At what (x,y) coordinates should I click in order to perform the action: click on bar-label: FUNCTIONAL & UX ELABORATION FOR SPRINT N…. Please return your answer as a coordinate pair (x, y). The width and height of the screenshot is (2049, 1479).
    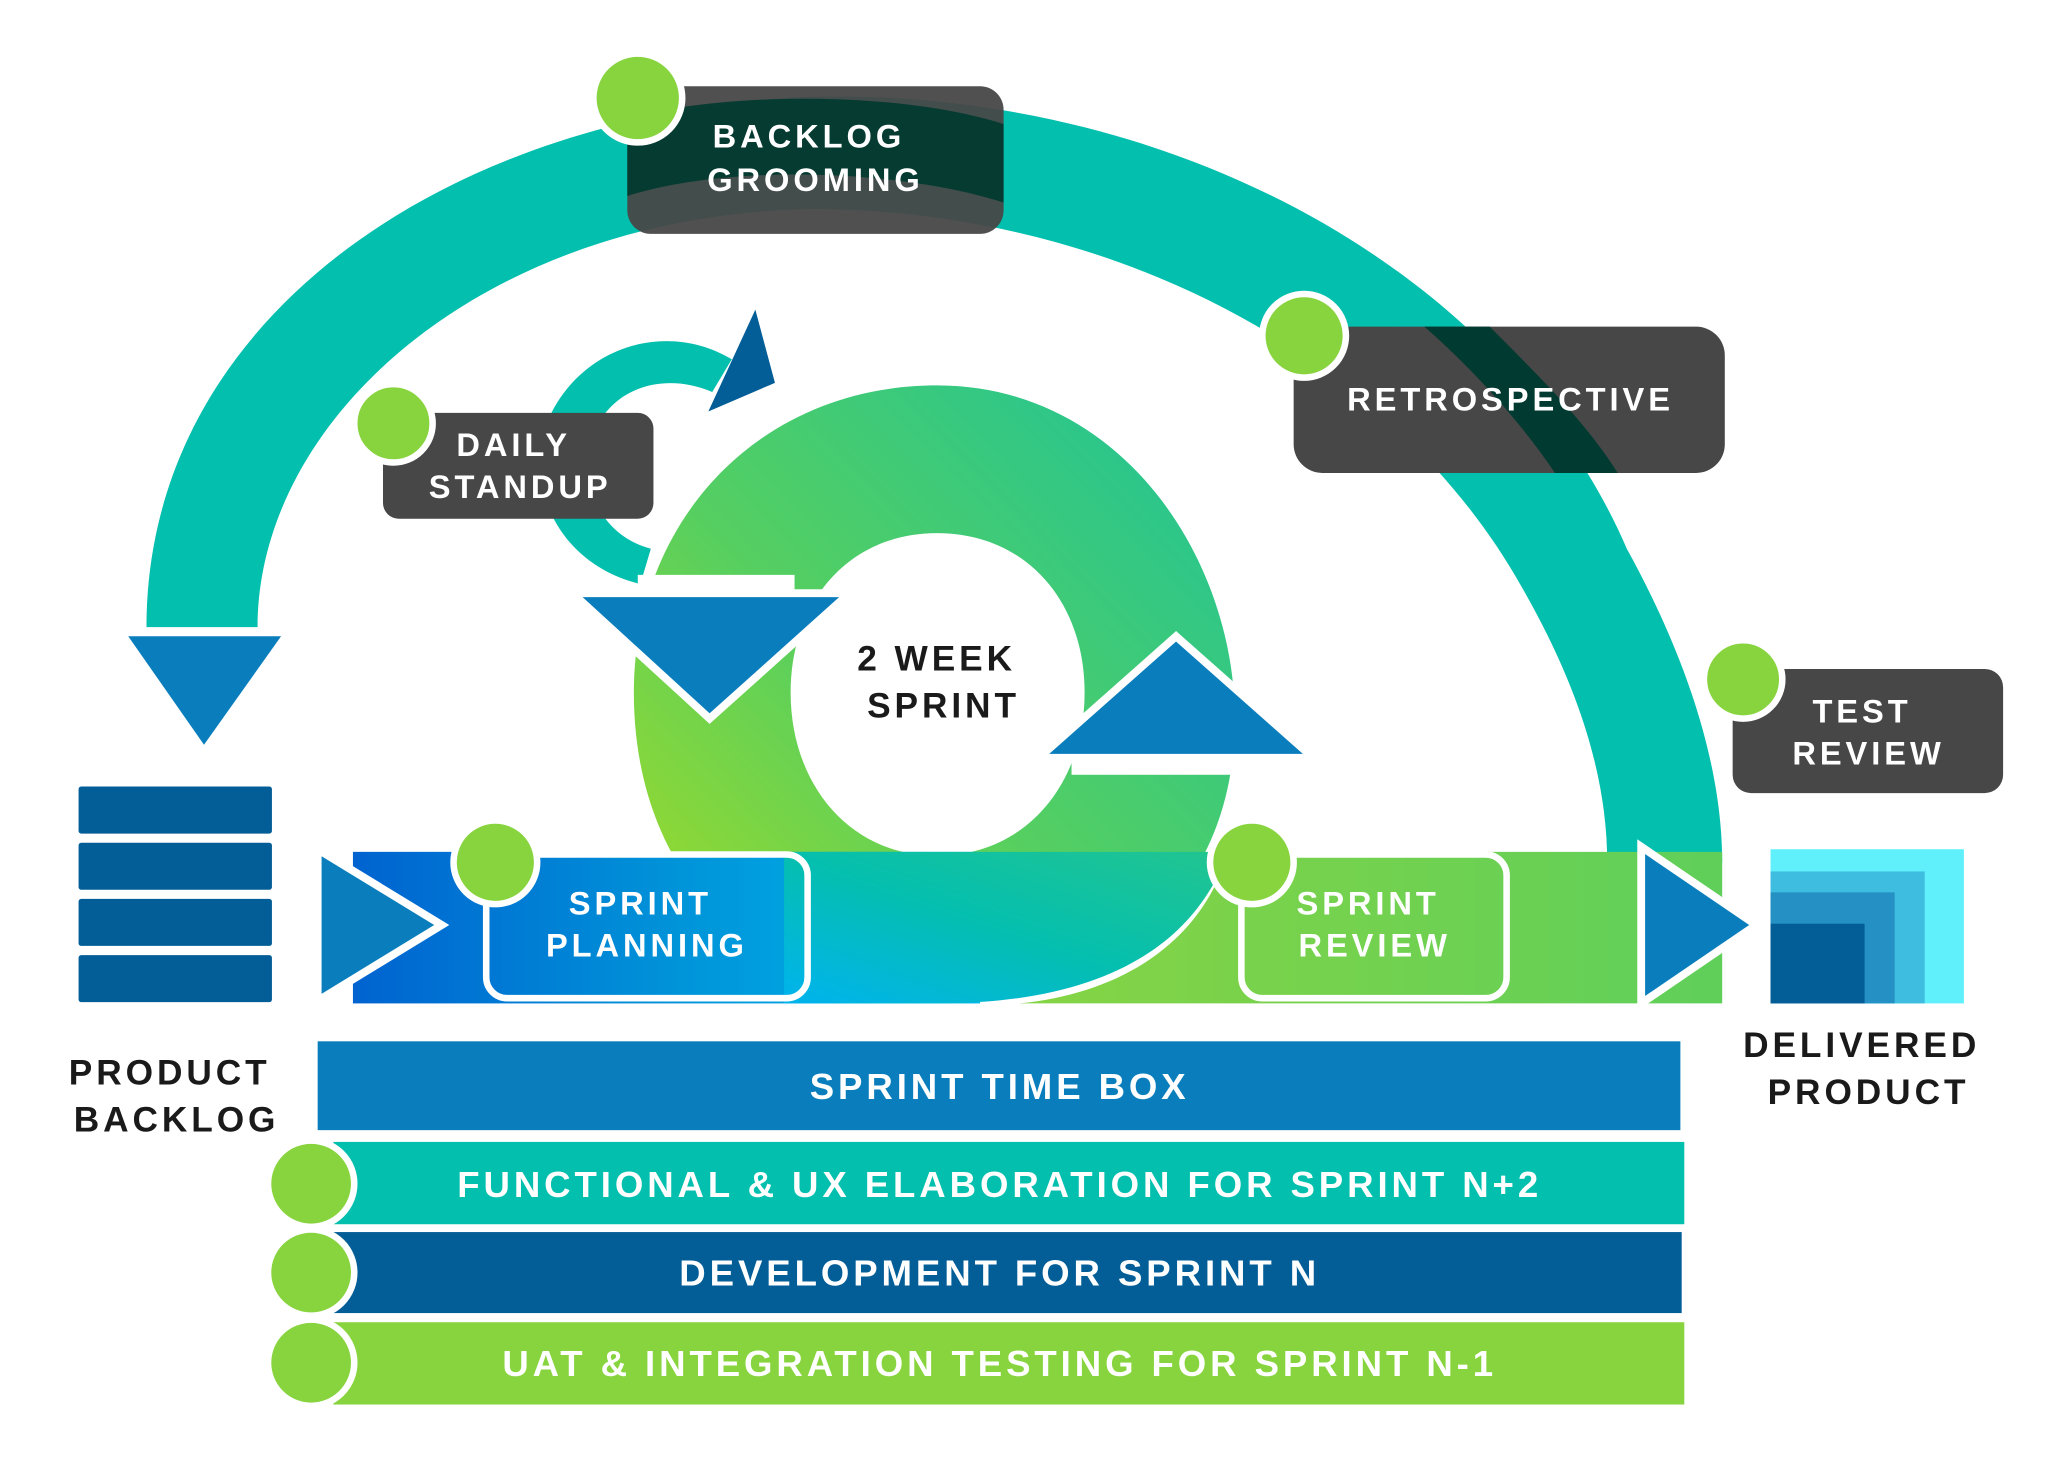
    Looking at the image, I should click on (999, 1184).